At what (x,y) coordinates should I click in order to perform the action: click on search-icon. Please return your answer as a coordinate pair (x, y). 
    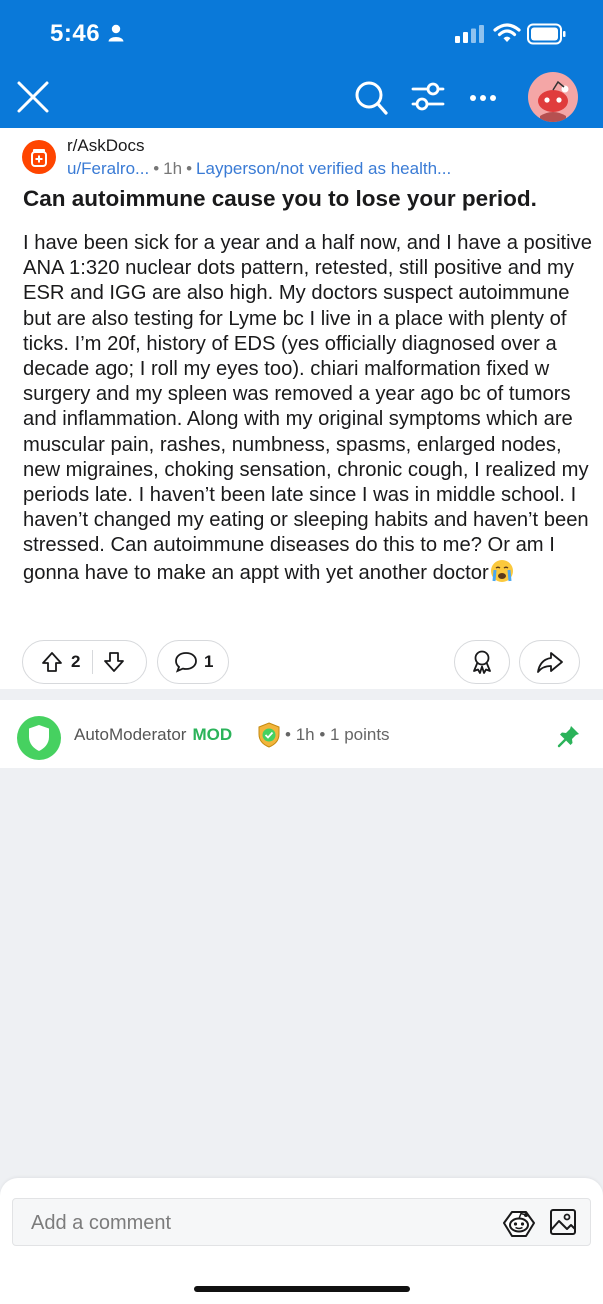
    Looking at the image, I should click on (371, 98).